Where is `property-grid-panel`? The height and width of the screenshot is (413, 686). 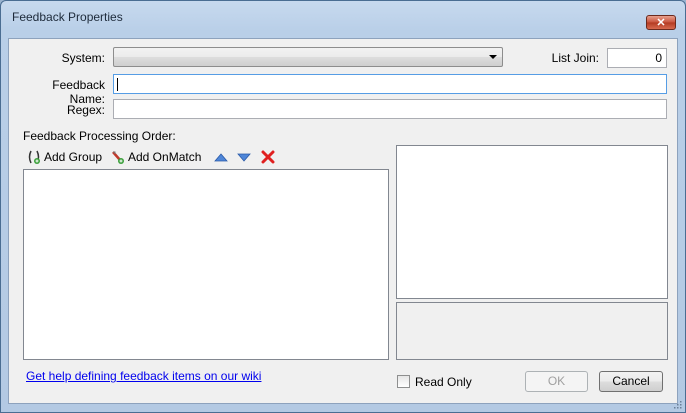
property-grid-panel is located at coordinates (532, 222).